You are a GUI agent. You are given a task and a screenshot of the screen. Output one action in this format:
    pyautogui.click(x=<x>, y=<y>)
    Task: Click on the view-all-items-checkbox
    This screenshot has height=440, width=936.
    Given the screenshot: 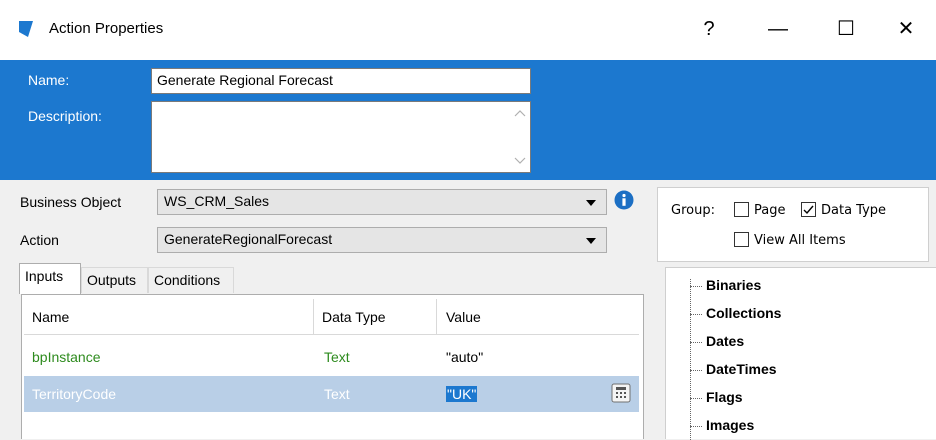 What is the action you would take?
    pyautogui.click(x=741, y=239)
    